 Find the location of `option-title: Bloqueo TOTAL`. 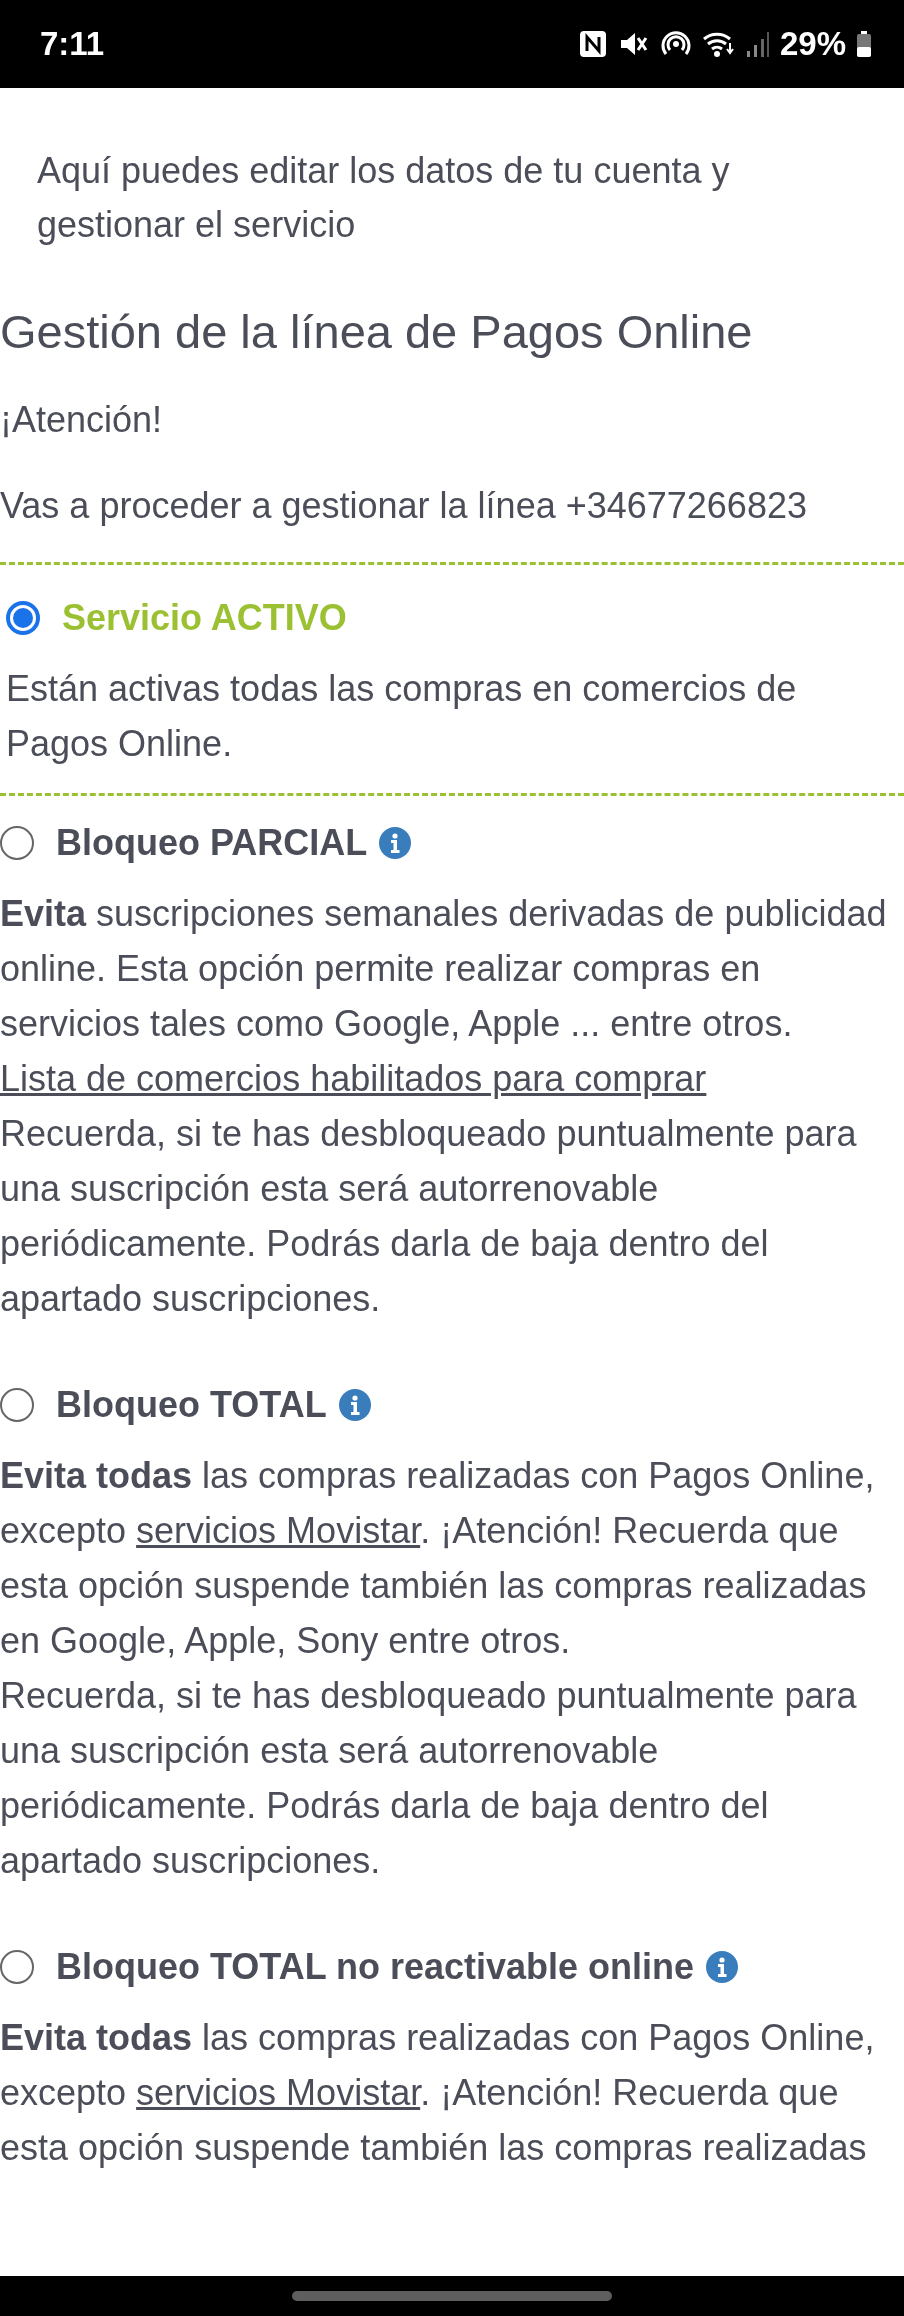

option-title: Bloqueo TOTAL is located at coordinates (191, 1405).